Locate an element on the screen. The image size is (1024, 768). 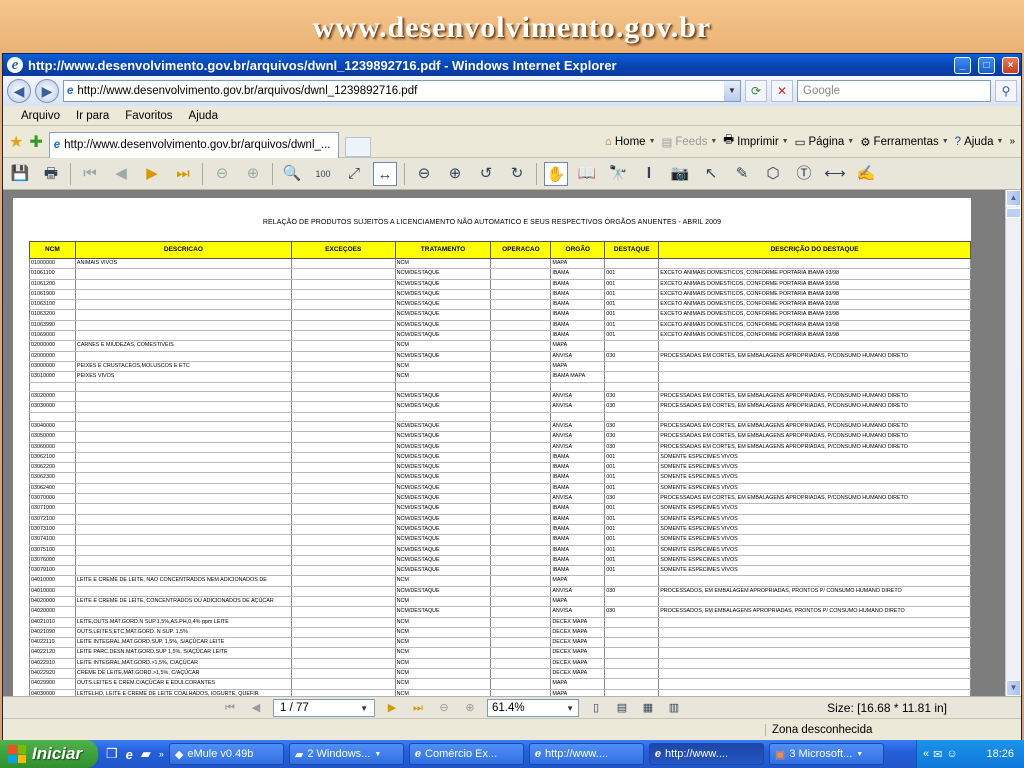
measure-icon: ⟷ is located at coordinates (835, 174).